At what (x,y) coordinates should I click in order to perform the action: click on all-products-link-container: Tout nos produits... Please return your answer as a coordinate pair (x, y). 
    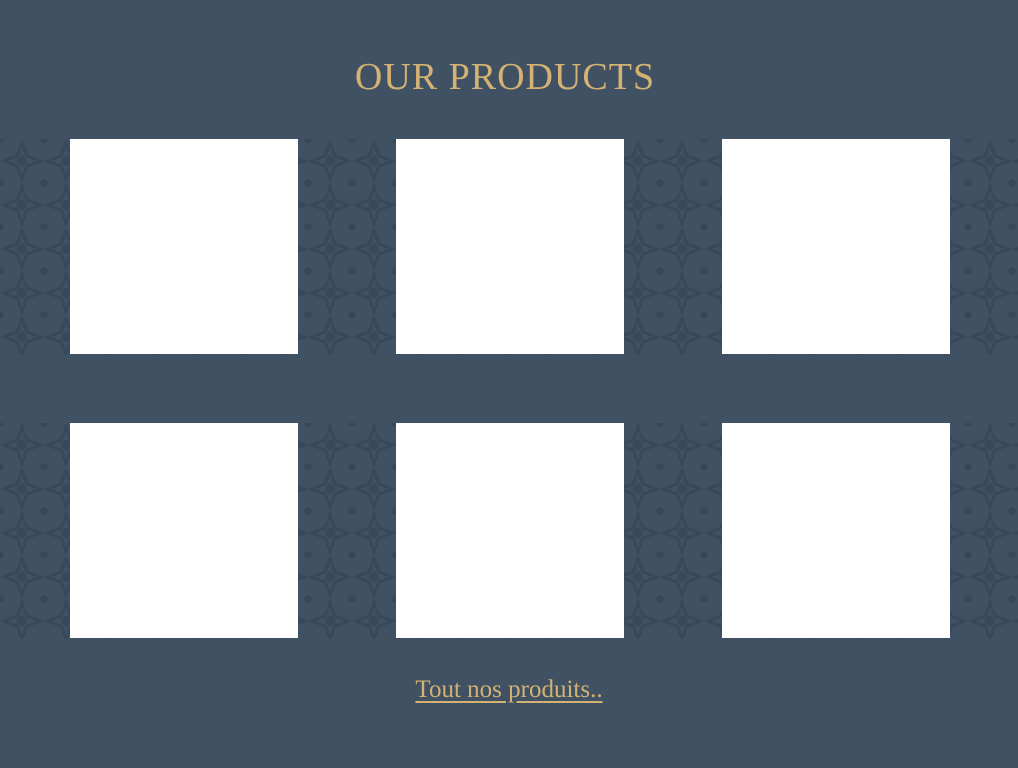
    Looking at the image, I should click on (509, 690).